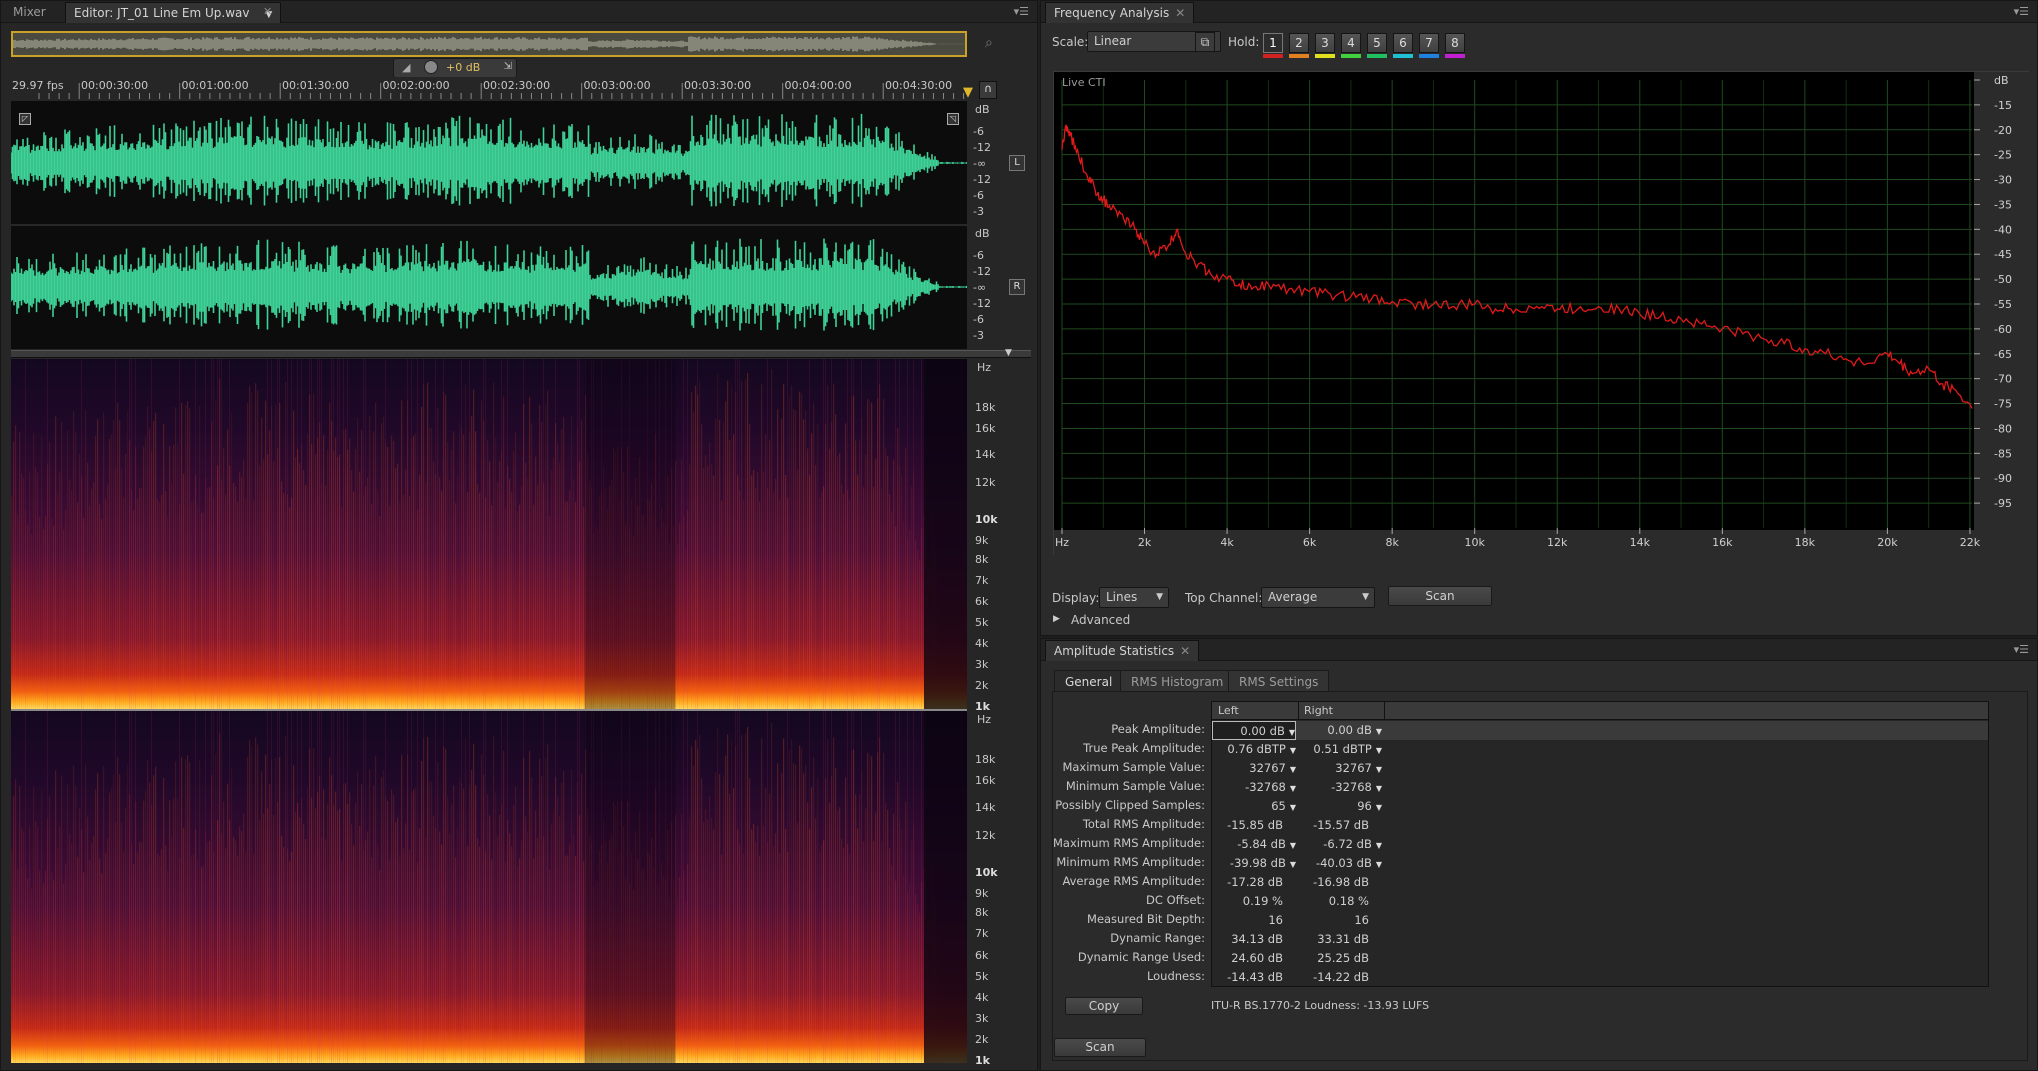 Image resolution: width=2038 pixels, height=1071 pixels. Describe the element at coordinates (1299, 43) in the screenshot. I see `hold-button-2: 2` at that location.